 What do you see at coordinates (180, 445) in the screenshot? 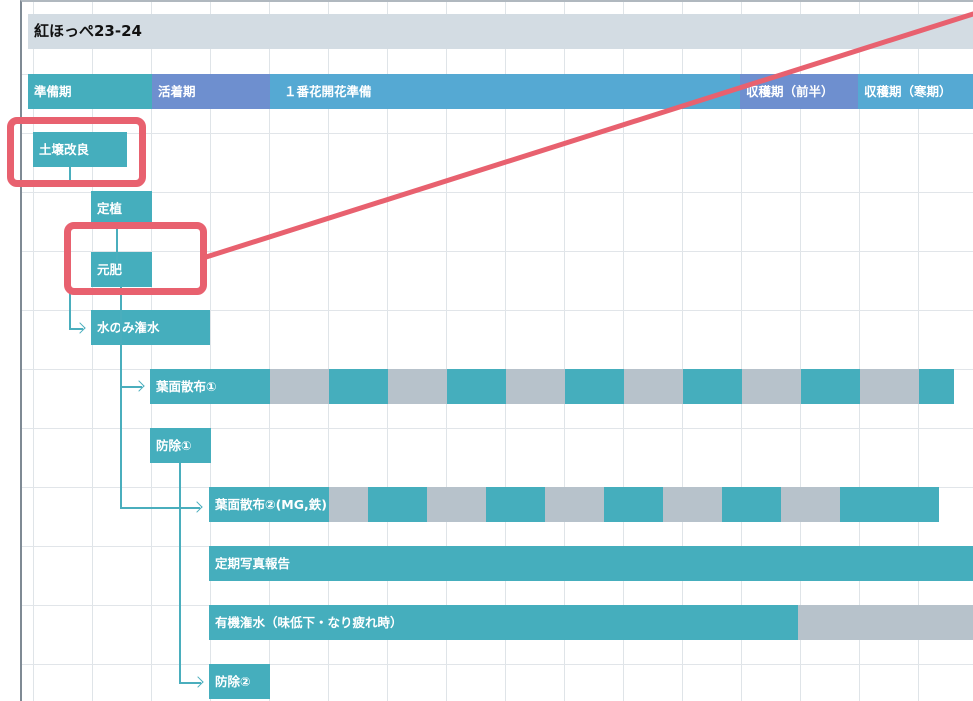
I see `task-pest-control-1: 防除①` at bounding box center [180, 445].